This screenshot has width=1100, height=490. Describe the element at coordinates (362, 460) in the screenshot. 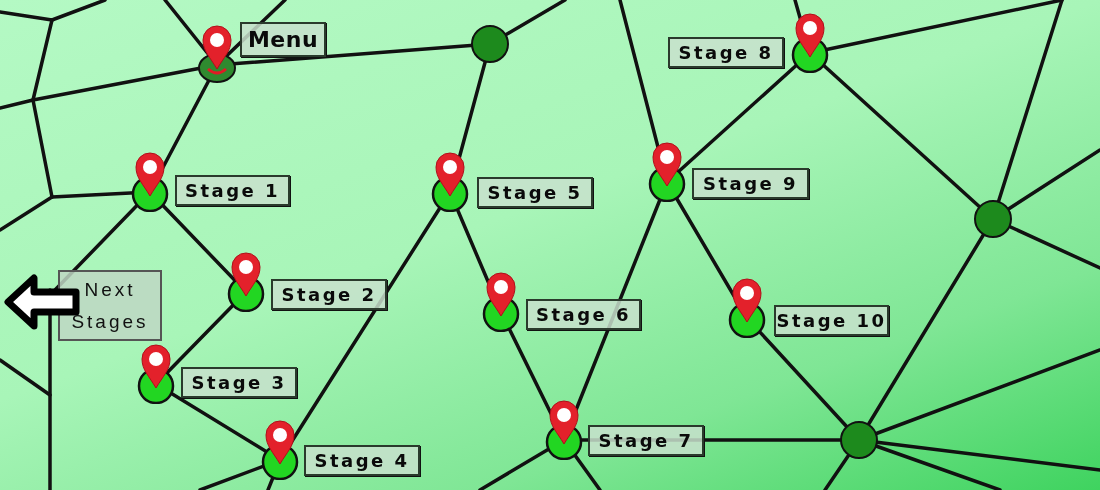

I see `stage-button: Stage 4` at that location.